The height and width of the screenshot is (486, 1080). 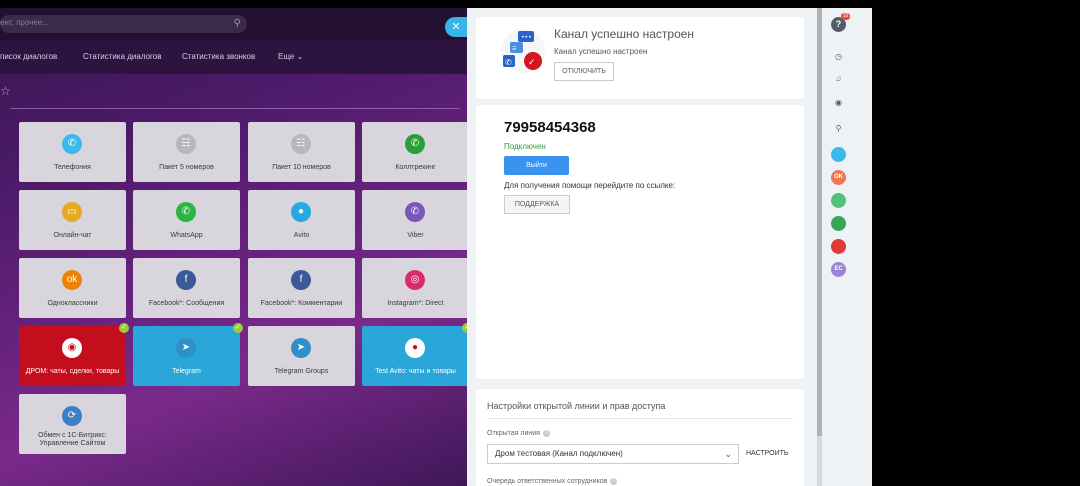 What do you see at coordinates (219, 56) in the screenshot?
I see `nav-call-stats: Статистика звонков` at bounding box center [219, 56].